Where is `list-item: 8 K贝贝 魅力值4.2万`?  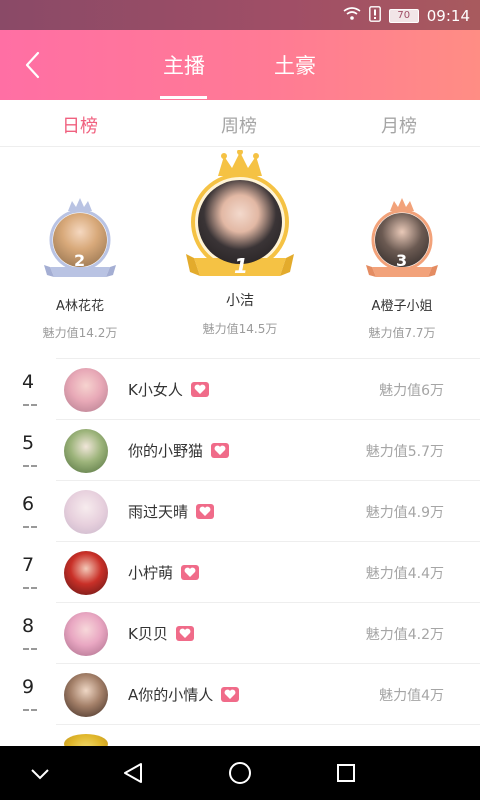 list-item: 8 K贝贝 魅力值4.2万 is located at coordinates (251, 632).